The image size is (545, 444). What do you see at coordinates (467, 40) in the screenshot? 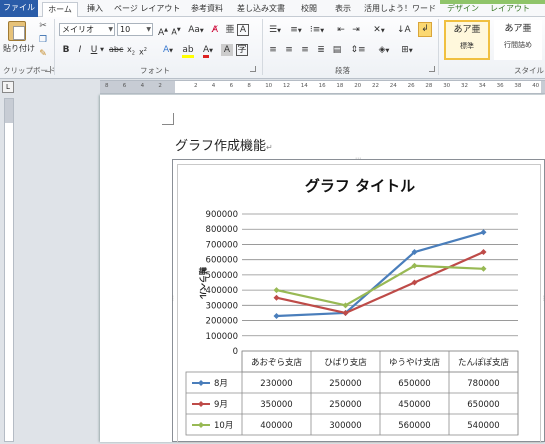
I see `style-normal: あア亜 標準` at bounding box center [467, 40].